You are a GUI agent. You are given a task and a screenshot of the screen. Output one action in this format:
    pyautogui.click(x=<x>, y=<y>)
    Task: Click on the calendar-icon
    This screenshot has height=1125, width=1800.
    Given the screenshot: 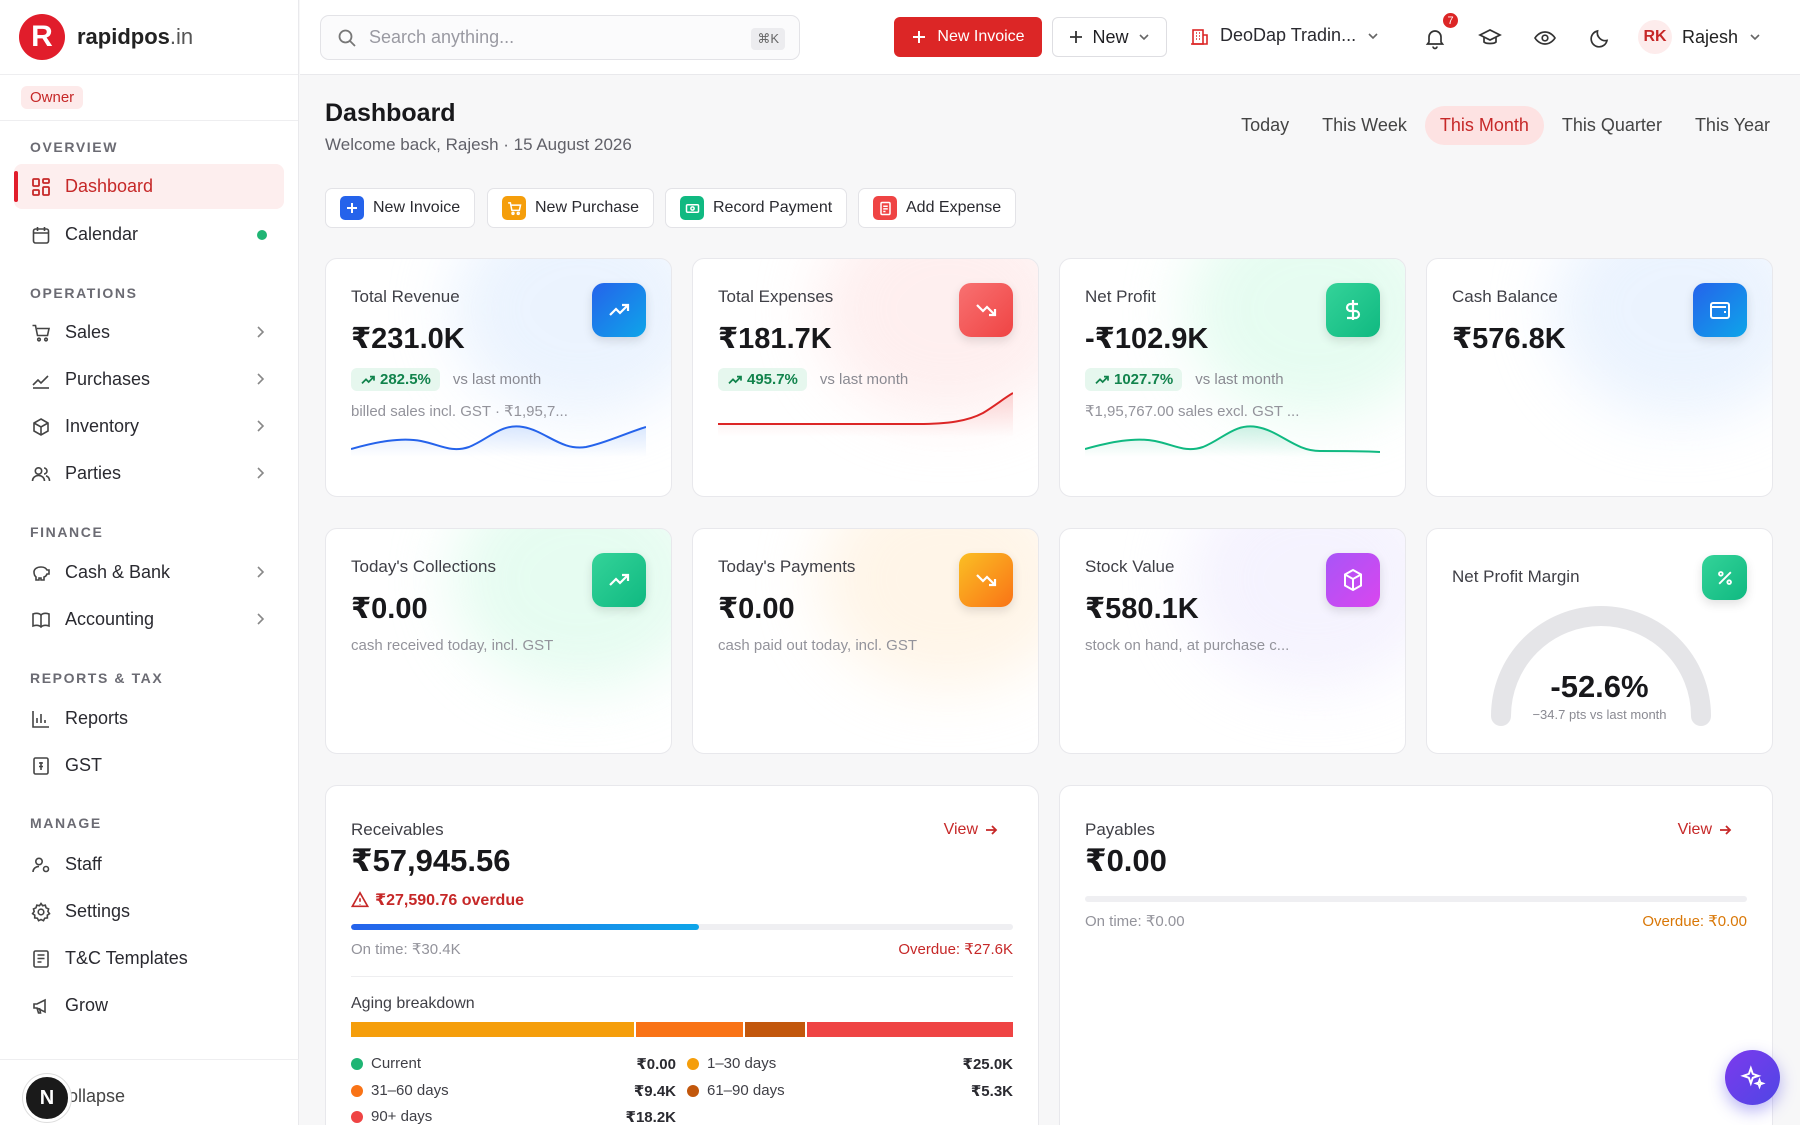 What is the action you would take?
    pyautogui.click(x=41, y=235)
    